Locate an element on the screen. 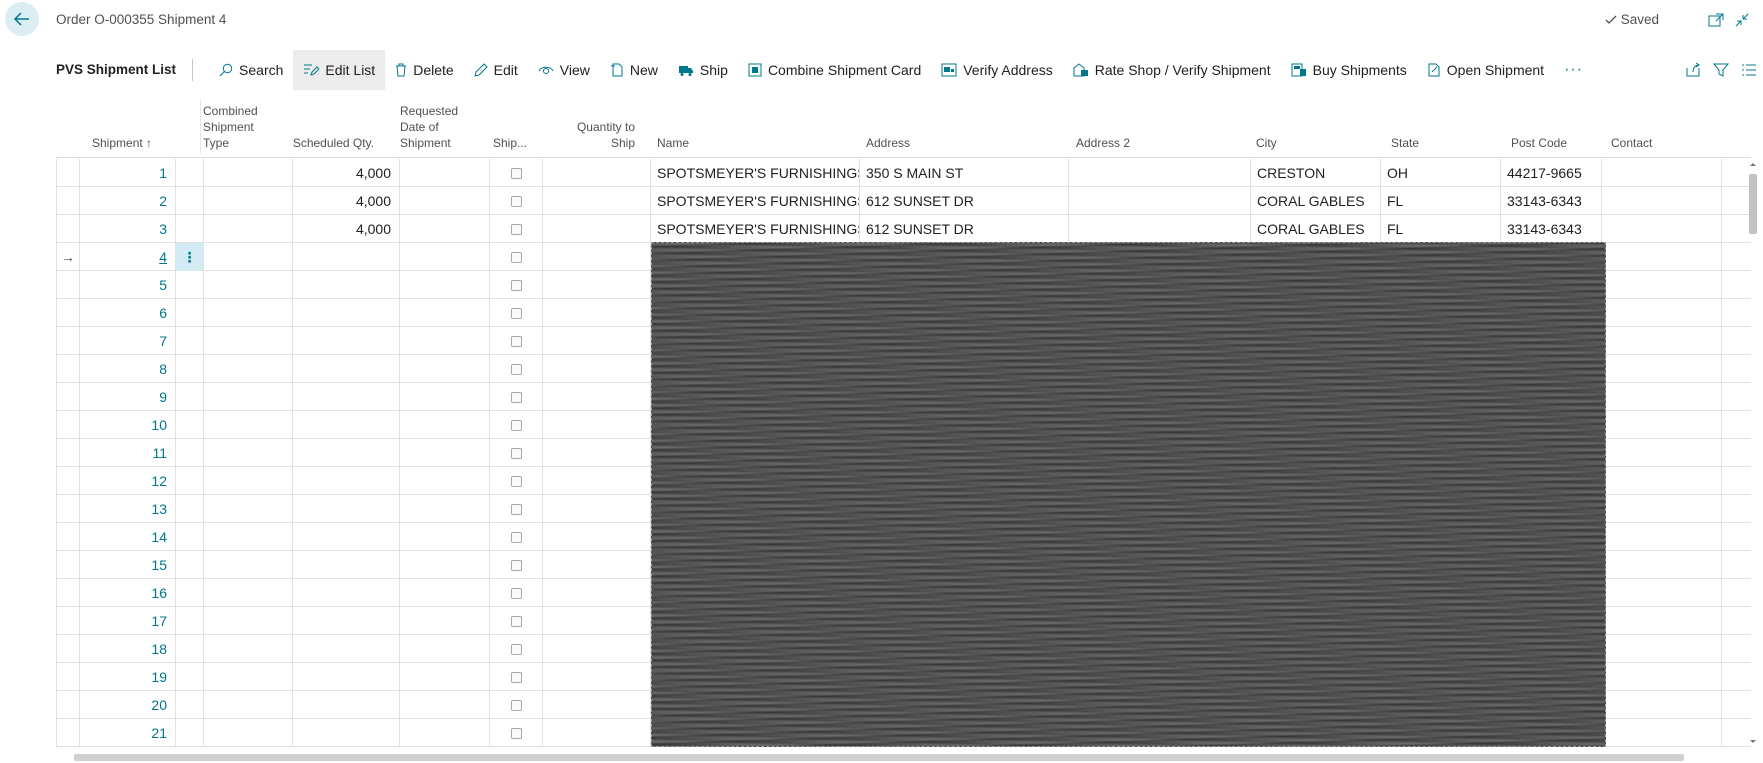 Image resolution: width=1763 pixels, height=763 pixels. cell-shipment-number: 10 is located at coordinates (128, 425).